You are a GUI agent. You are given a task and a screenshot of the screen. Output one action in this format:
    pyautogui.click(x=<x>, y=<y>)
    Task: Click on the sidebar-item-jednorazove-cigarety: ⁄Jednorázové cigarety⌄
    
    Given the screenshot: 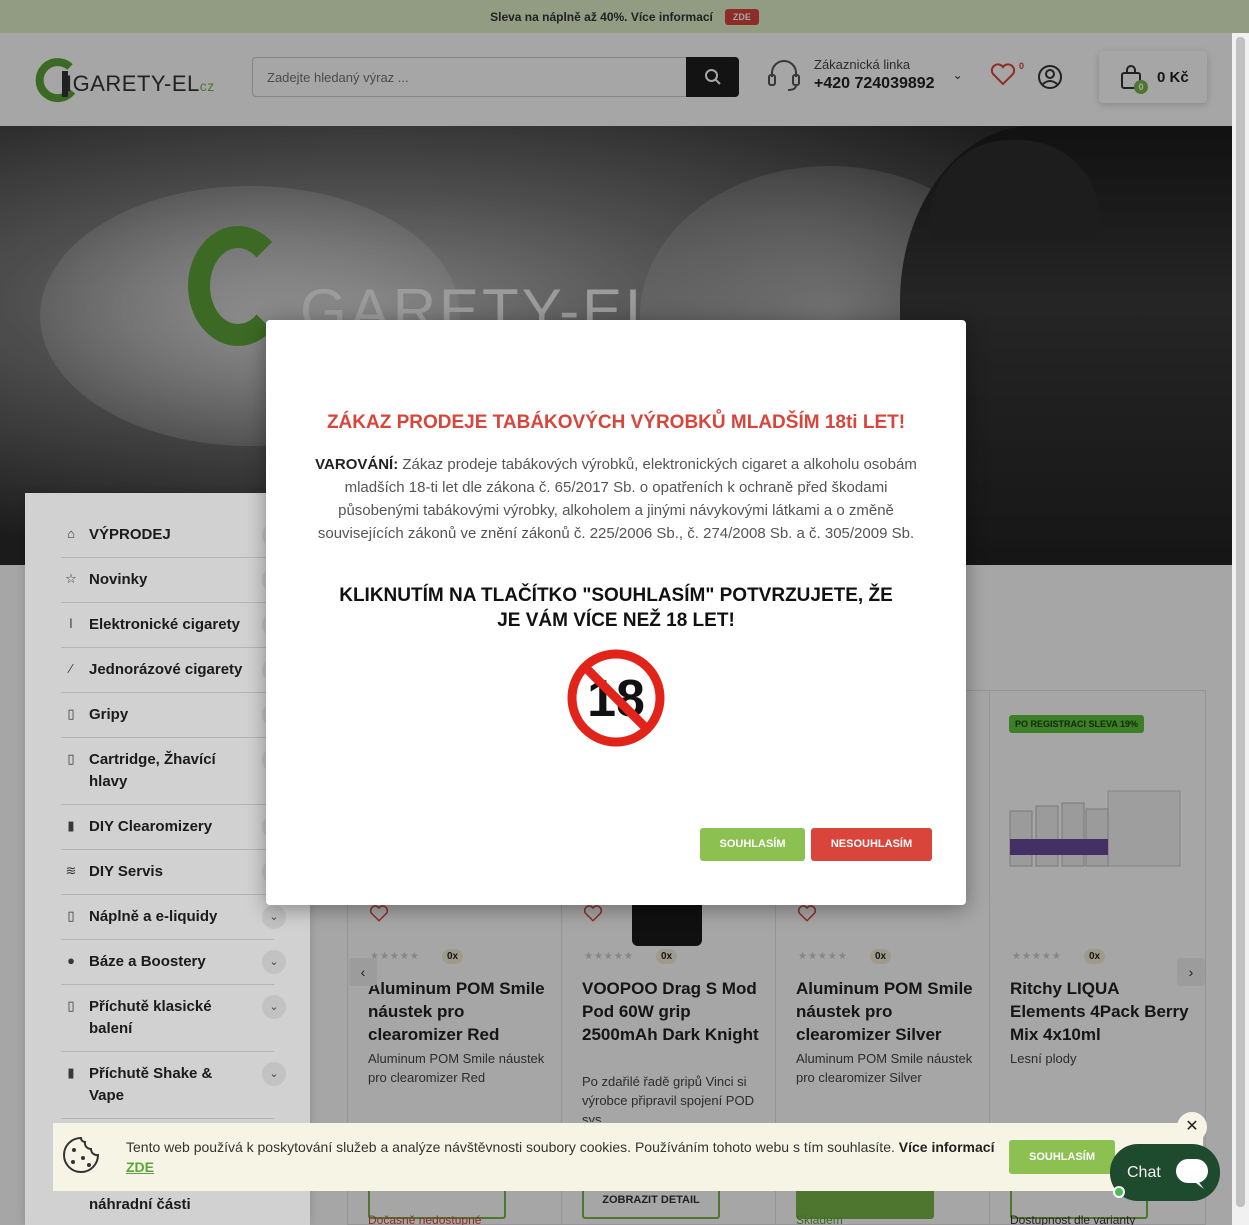 What is the action you would take?
    pyautogui.click(x=173, y=670)
    